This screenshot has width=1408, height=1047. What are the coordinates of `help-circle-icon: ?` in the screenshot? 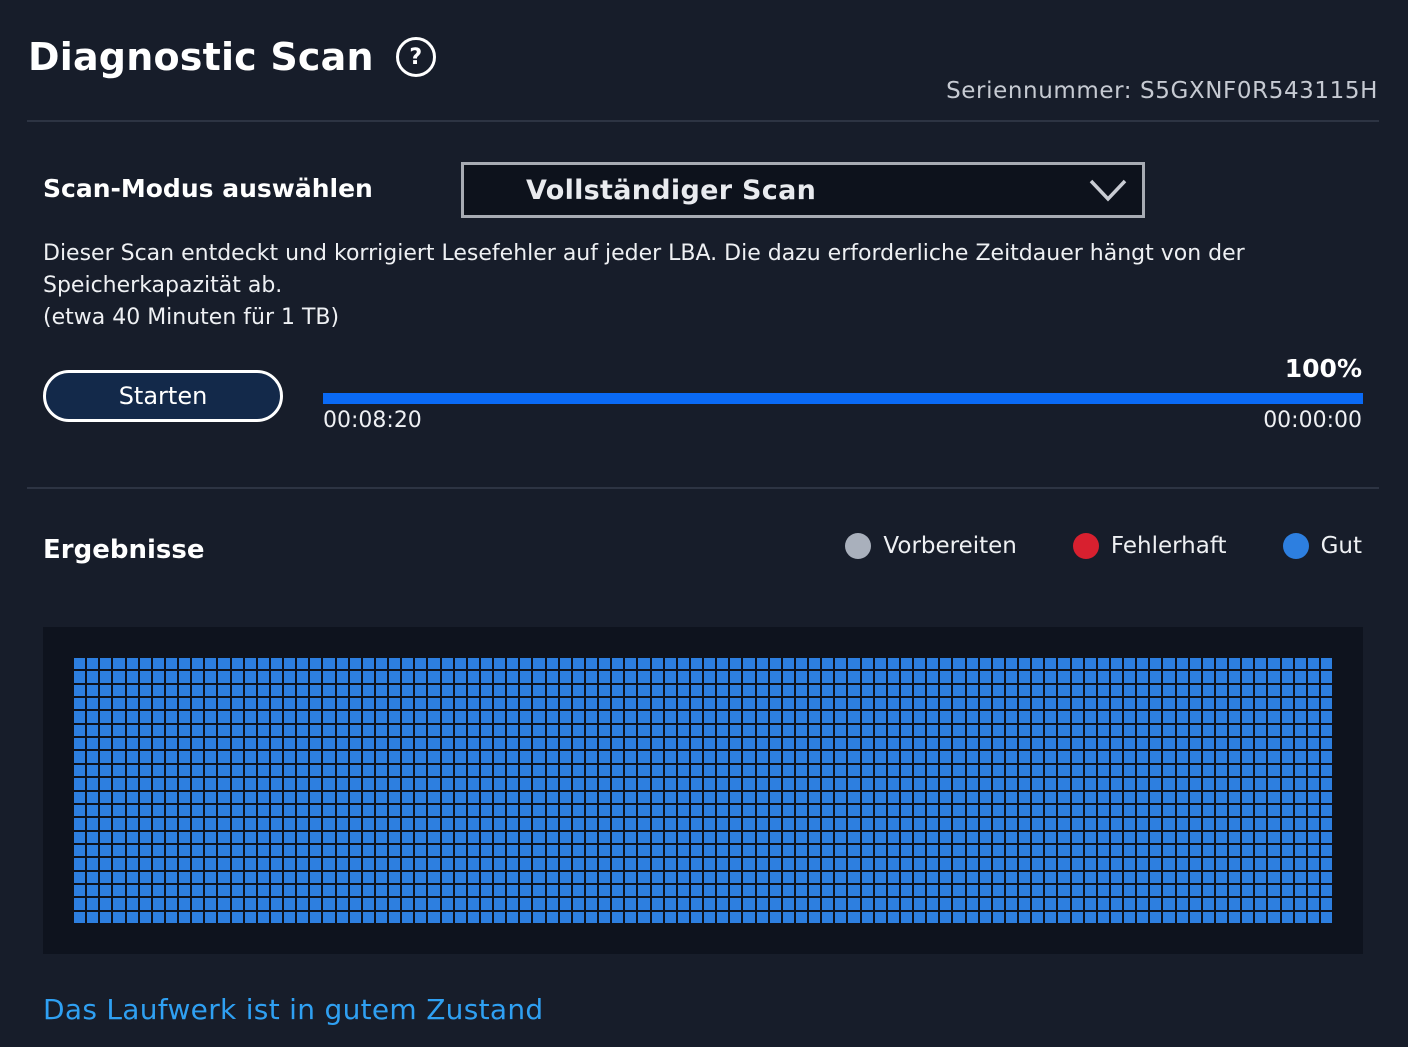 It's located at (415, 57).